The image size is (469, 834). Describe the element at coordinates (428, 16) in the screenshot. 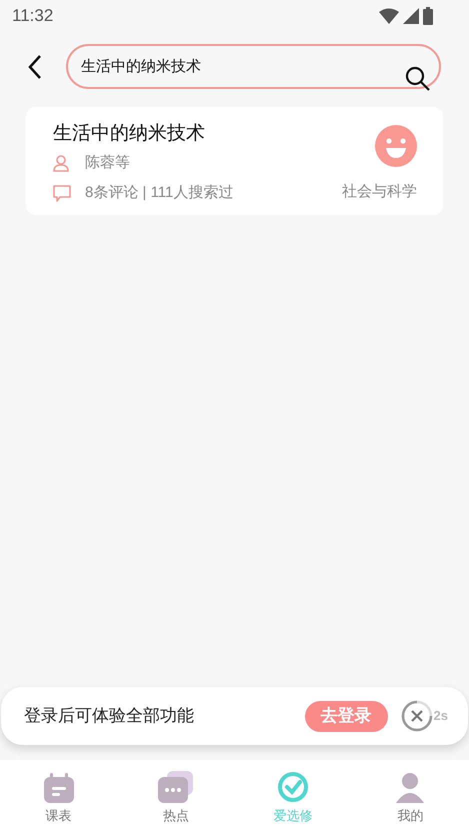

I see `battery-icon` at that location.